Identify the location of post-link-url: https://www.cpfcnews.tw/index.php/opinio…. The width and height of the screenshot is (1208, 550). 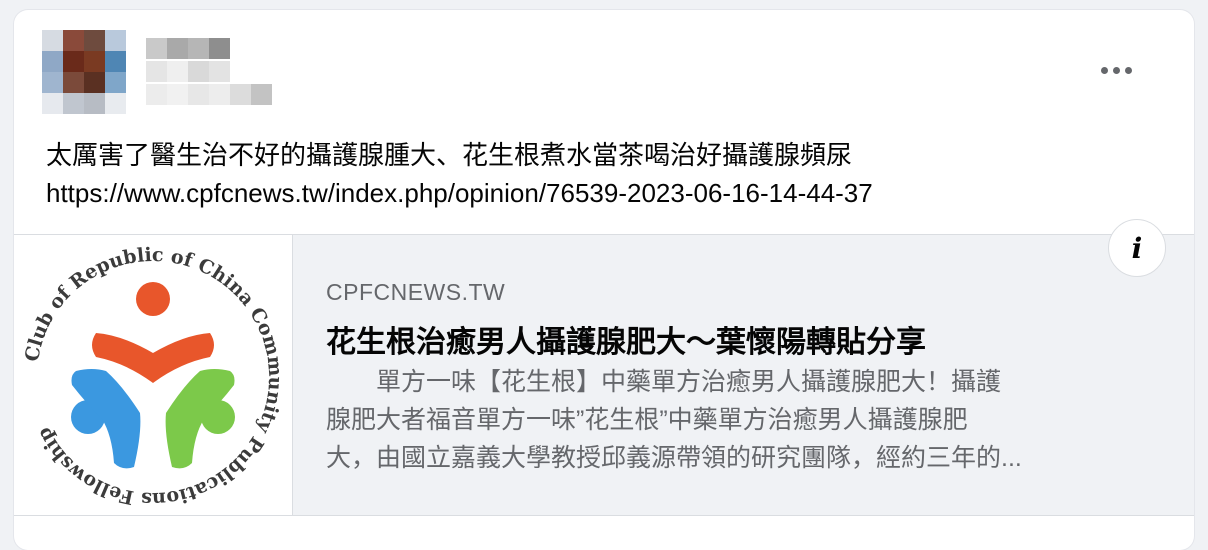
(459, 193).